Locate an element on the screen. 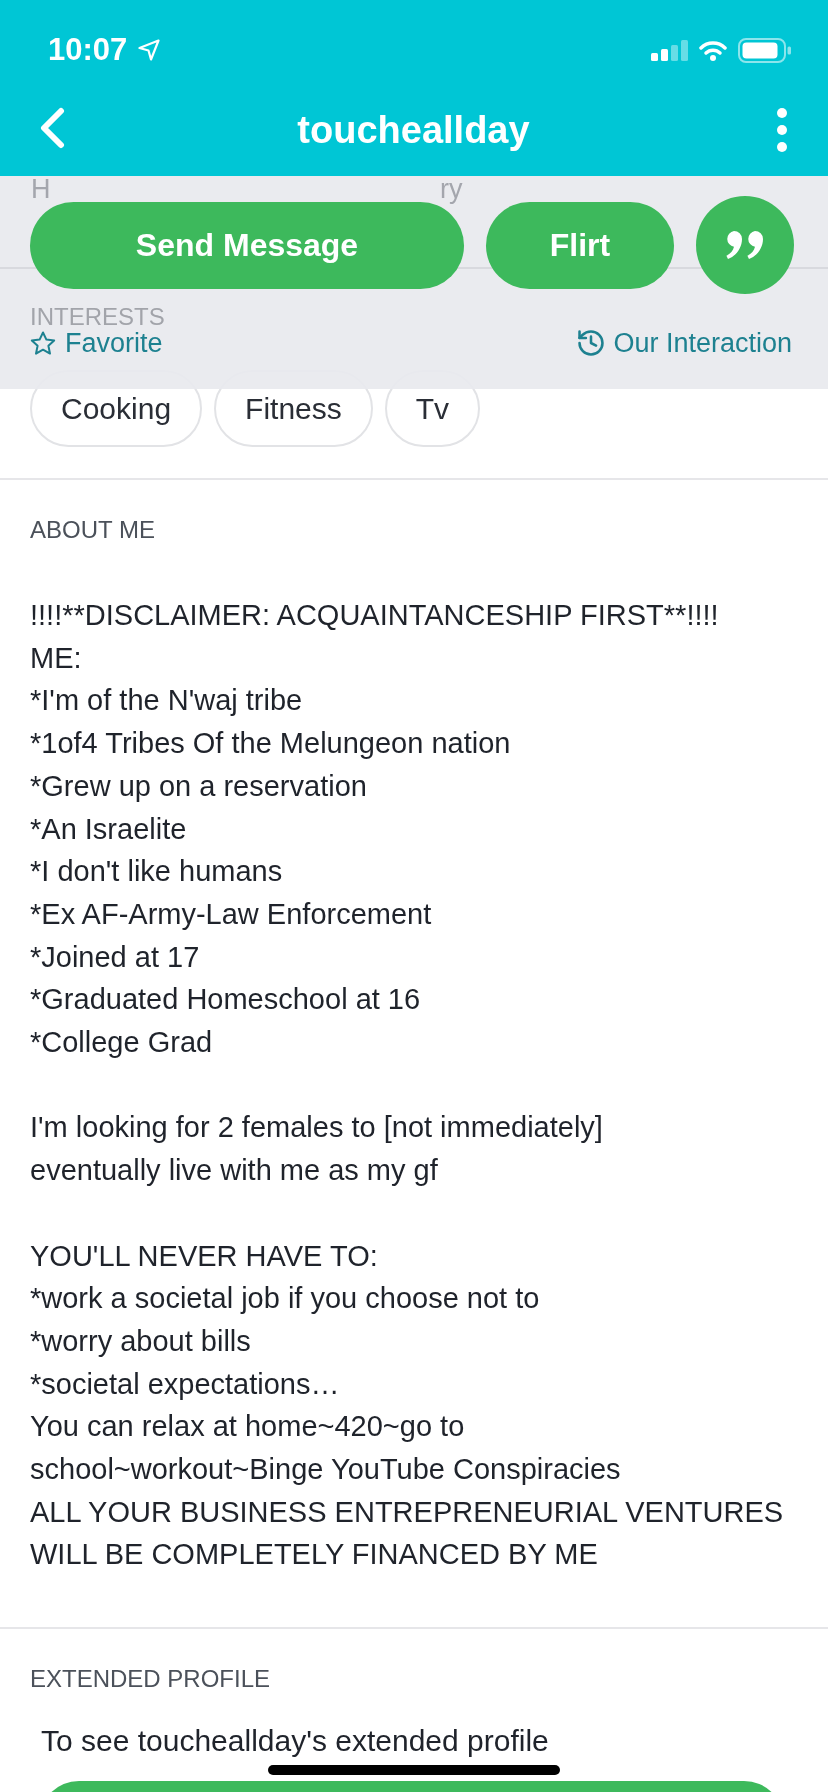 The width and height of the screenshot is (828, 1792). profile-title: toucheallday is located at coordinates (413, 130).